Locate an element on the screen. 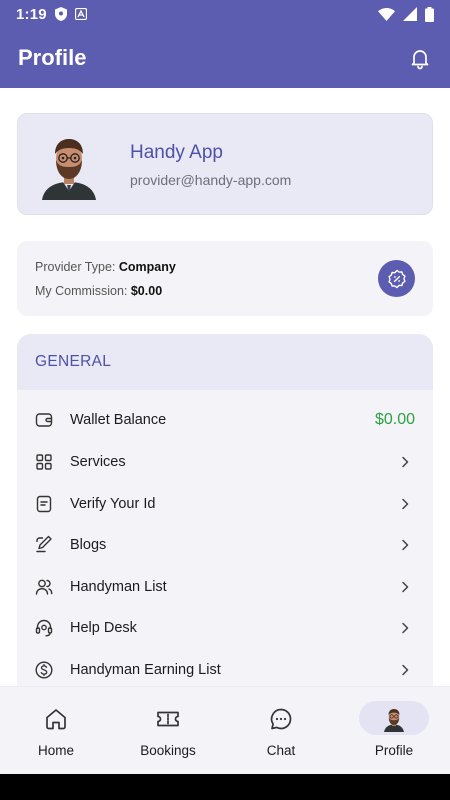 Image resolution: width=450 pixels, height=800 pixels. commission-row: My Commission: $0.00 is located at coordinates (98, 291).